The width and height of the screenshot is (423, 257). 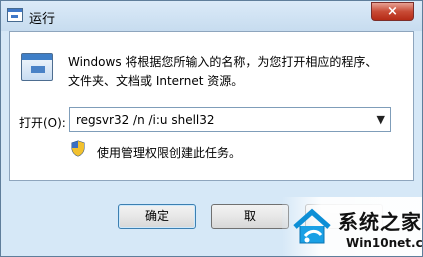 What do you see at coordinates (392, 11) in the screenshot?
I see `close-button: ×` at bounding box center [392, 11].